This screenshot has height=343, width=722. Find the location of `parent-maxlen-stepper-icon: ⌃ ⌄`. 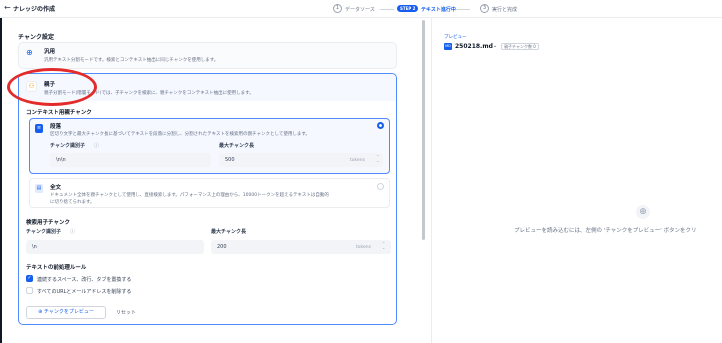

parent-maxlen-stepper-icon: ⌃ ⌄ is located at coordinates (377, 159).